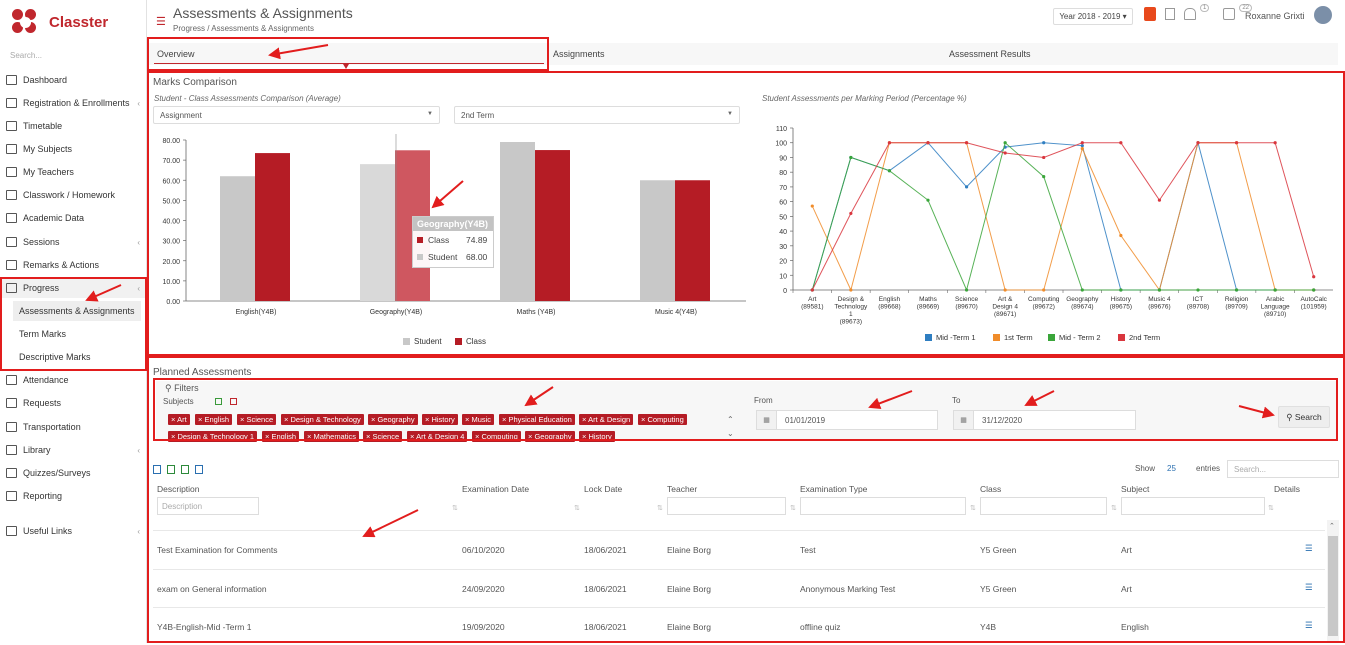 This screenshot has height=645, width=1345. Describe the element at coordinates (606, 419) in the screenshot. I see `subject-chip: × Art & Design` at that location.